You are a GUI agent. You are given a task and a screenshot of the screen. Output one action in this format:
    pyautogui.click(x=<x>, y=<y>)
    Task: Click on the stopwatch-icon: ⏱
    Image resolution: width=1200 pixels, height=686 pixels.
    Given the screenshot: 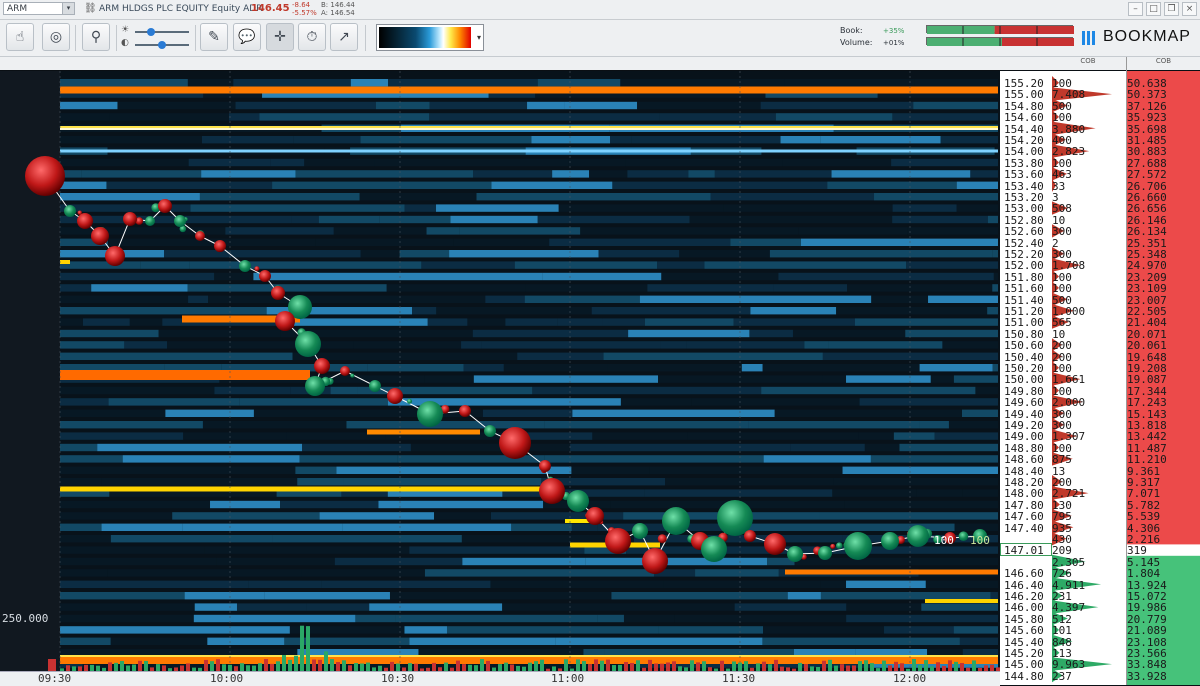 What is the action you would take?
    pyautogui.click(x=312, y=37)
    